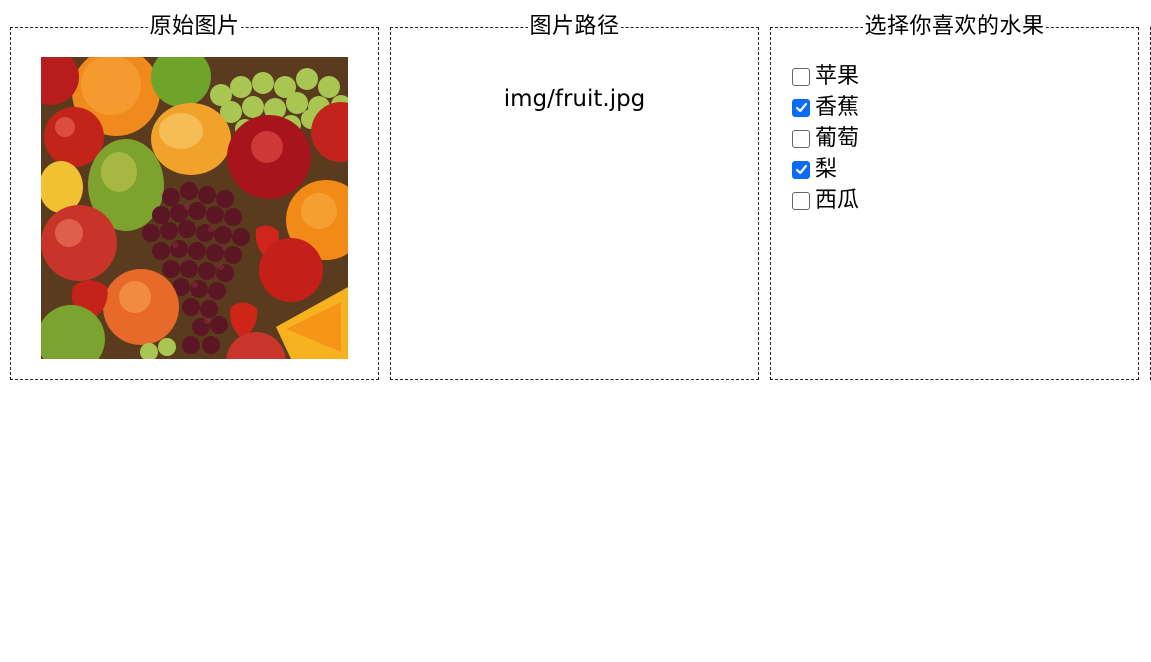 Image resolution: width=1151 pixels, height=662 pixels. I want to click on pear-checkbox, so click(801, 169).